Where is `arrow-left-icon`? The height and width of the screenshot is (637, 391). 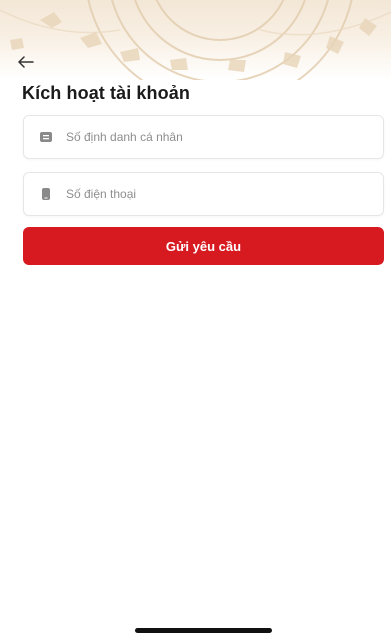
arrow-left-icon is located at coordinates (26, 62).